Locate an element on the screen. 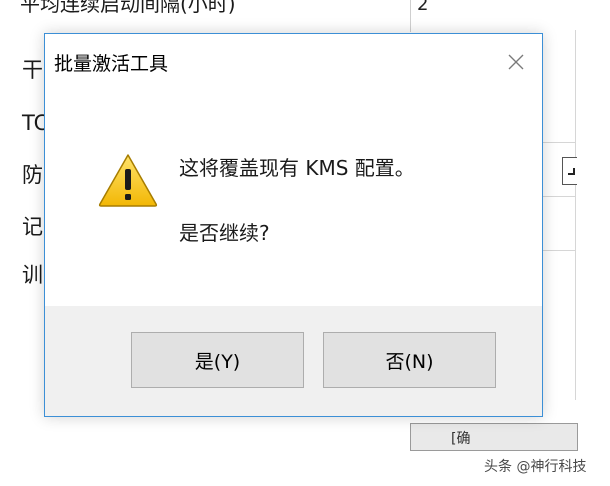  dialog-title: 批量激活工具 is located at coordinates (111, 64).